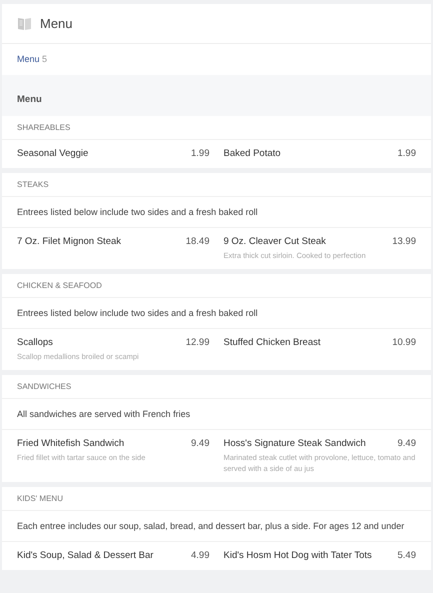 The height and width of the screenshot is (593, 433). What do you see at coordinates (43, 128) in the screenshot?
I see `section-title: SHAREABLES` at bounding box center [43, 128].